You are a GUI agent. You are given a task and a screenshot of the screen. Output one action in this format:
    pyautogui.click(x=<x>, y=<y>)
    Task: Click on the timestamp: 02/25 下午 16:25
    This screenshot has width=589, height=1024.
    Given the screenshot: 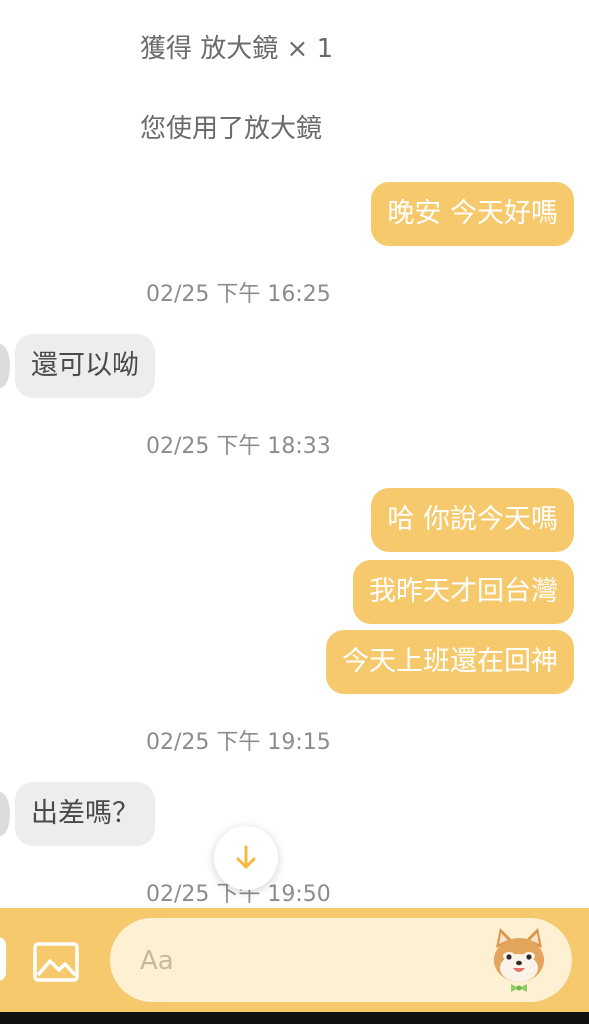 What is the action you would take?
    pyautogui.click(x=238, y=294)
    